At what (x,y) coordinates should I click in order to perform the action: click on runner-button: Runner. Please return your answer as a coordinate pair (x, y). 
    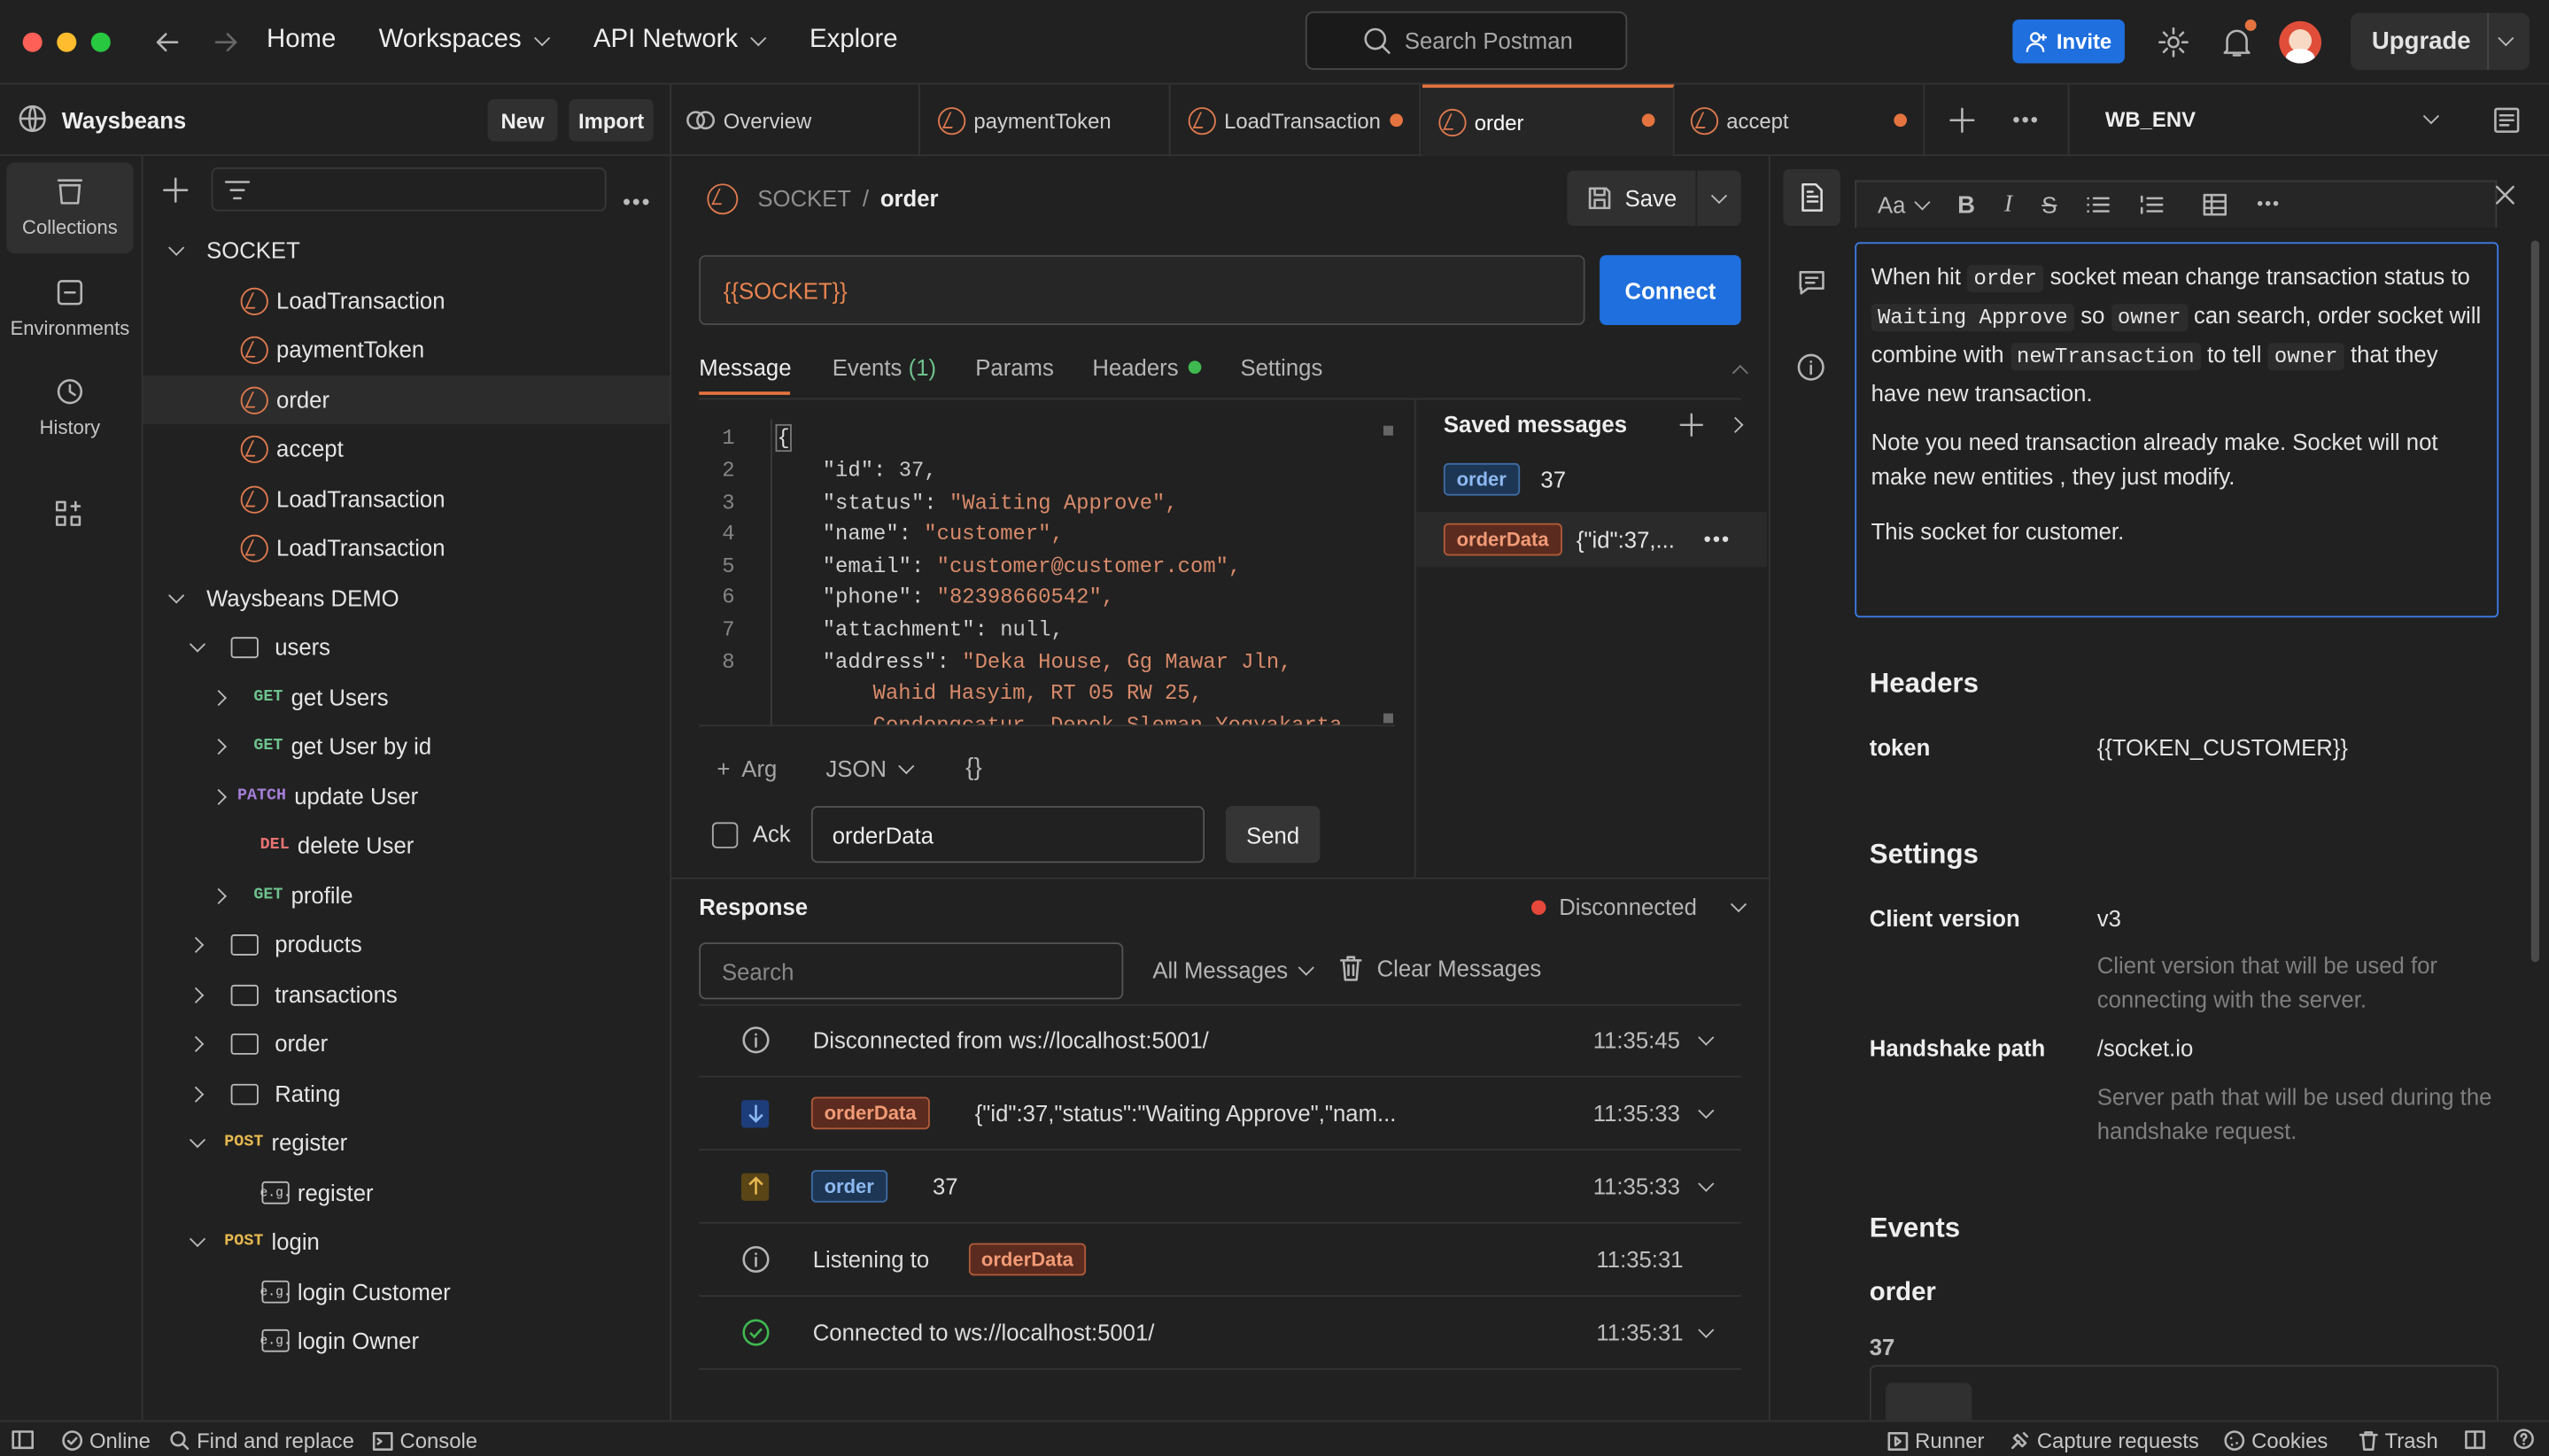
    Looking at the image, I should click on (1936, 1440).